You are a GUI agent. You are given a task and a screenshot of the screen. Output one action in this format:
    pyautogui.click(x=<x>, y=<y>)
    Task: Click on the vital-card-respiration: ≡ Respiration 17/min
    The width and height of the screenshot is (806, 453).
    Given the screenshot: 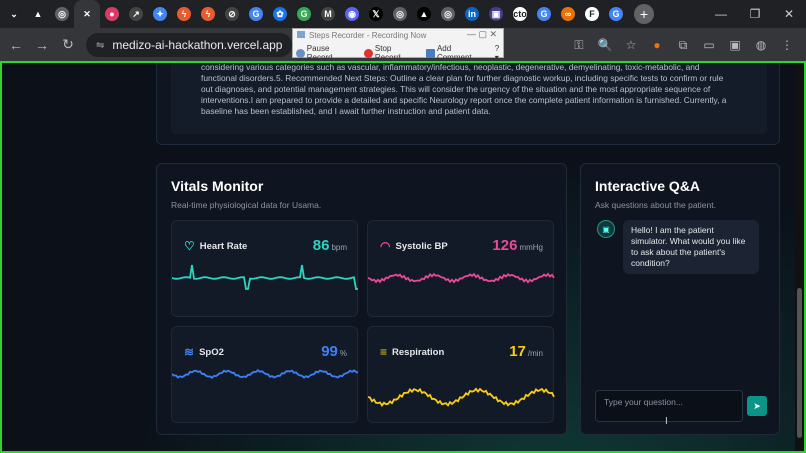 What is the action you would take?
    pyautogui.click(x=461, y=374)
    